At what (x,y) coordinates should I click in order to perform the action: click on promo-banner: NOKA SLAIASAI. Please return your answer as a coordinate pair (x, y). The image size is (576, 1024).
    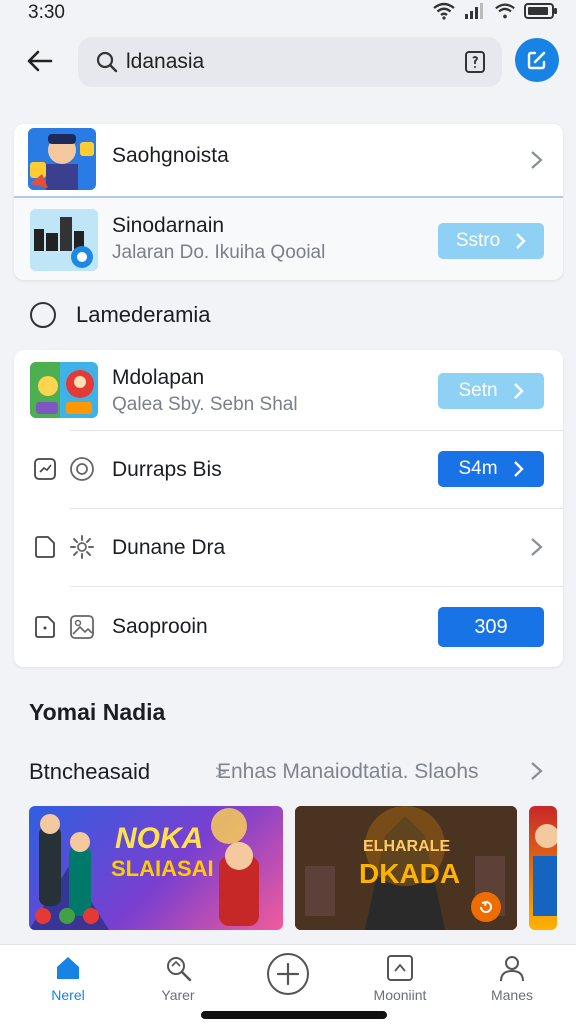
    Looking at the image, I should click on (156, 868).